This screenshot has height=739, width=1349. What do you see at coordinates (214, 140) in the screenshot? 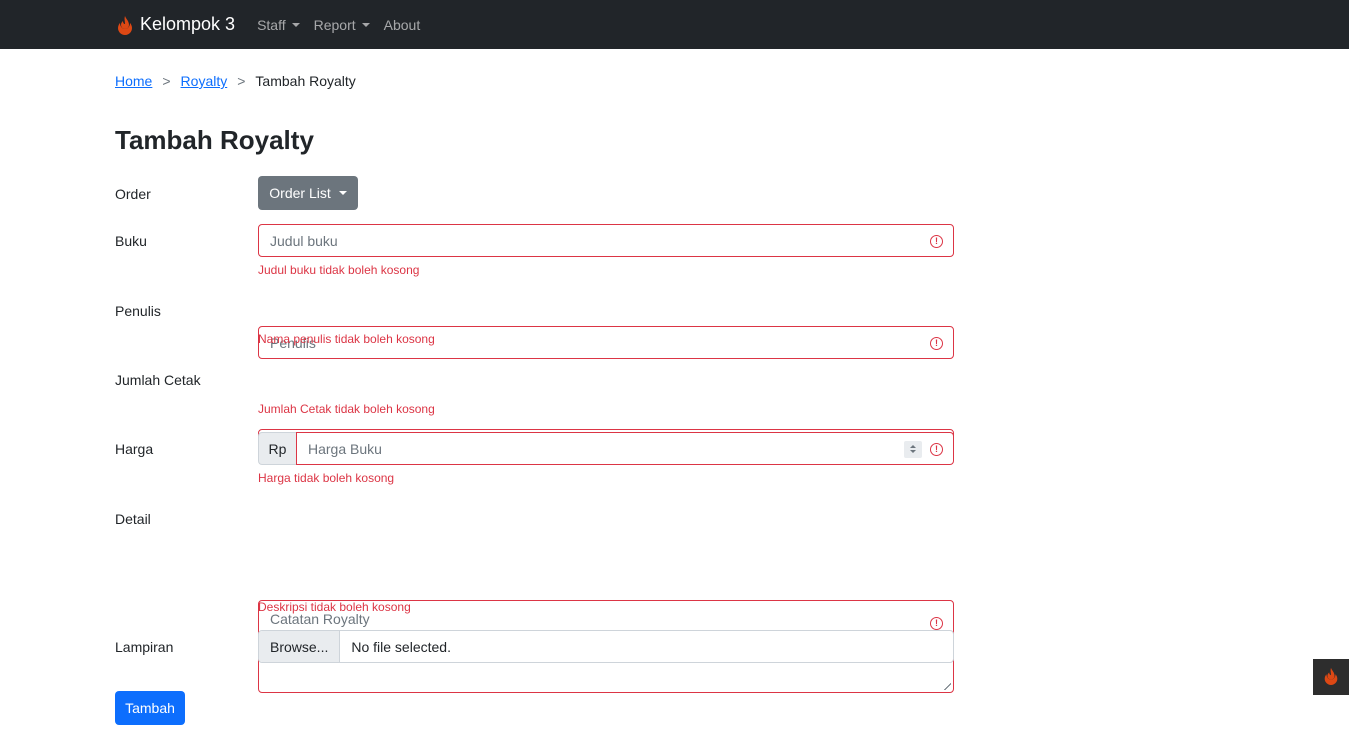
I see `page-title: Tambah Royalty` at bounding box center [214, 140].